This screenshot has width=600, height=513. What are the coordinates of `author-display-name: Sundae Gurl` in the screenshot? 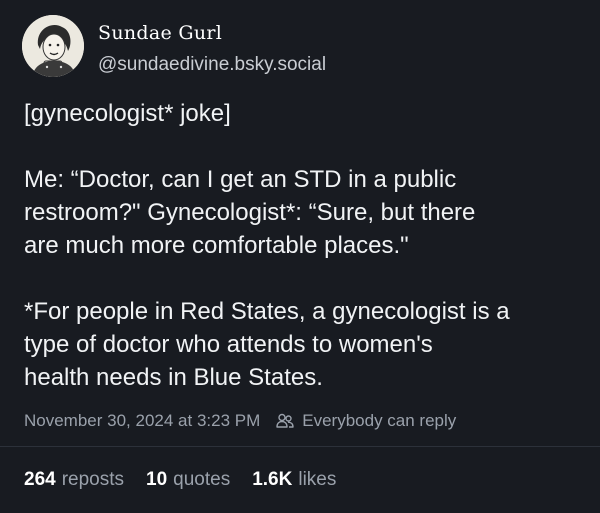 It's located at (160, 33).